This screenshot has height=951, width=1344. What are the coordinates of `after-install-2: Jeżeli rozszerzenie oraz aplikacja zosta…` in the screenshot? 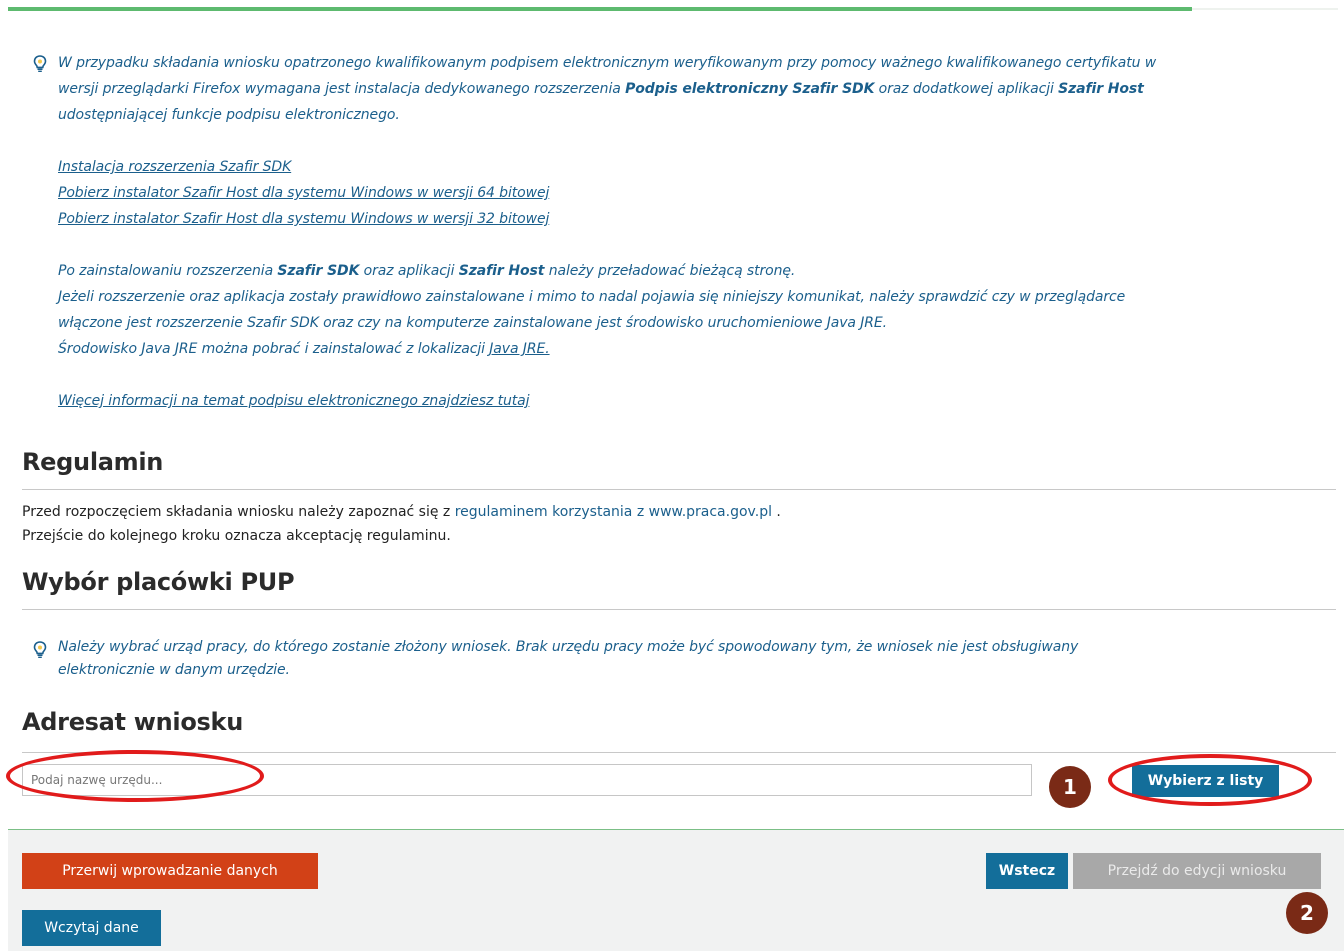 It's located at (592, 297).